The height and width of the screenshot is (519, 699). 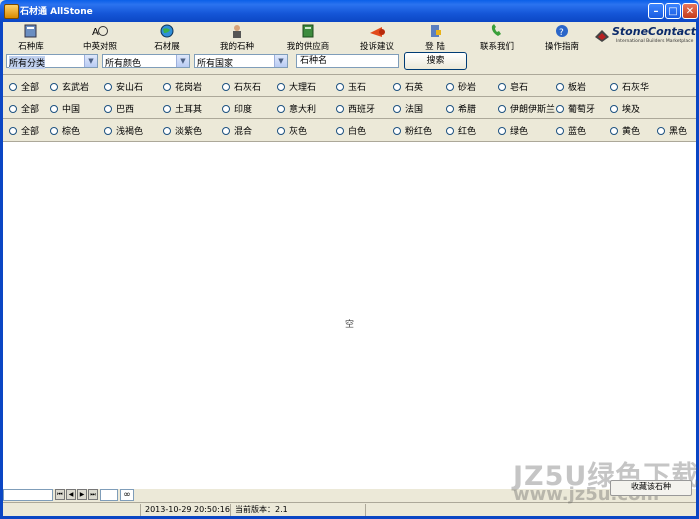 I want to click on page-input, so click(x=109, y=495).